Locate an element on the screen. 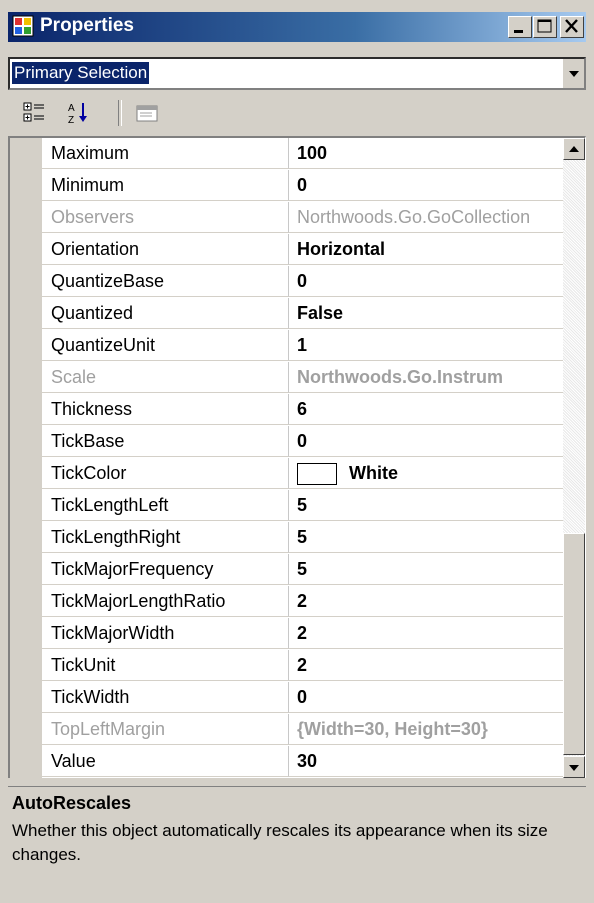 Image resolution: width=594 pixels, height=903 pixels. scroll-down-icon is located at coordinates (574, 768).